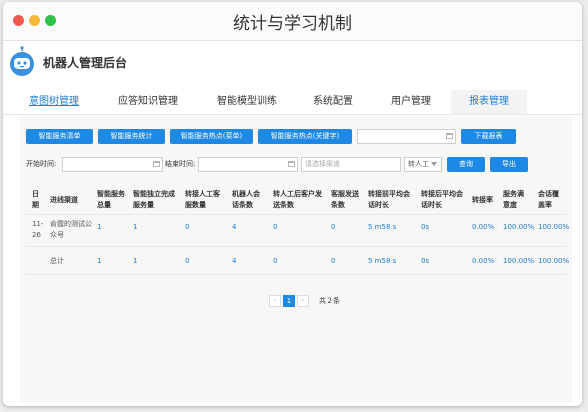  Describe the element at coordinates (246, 199) in the screenshot. I see `header-bot-messages: 机器人会话条数` at that location.